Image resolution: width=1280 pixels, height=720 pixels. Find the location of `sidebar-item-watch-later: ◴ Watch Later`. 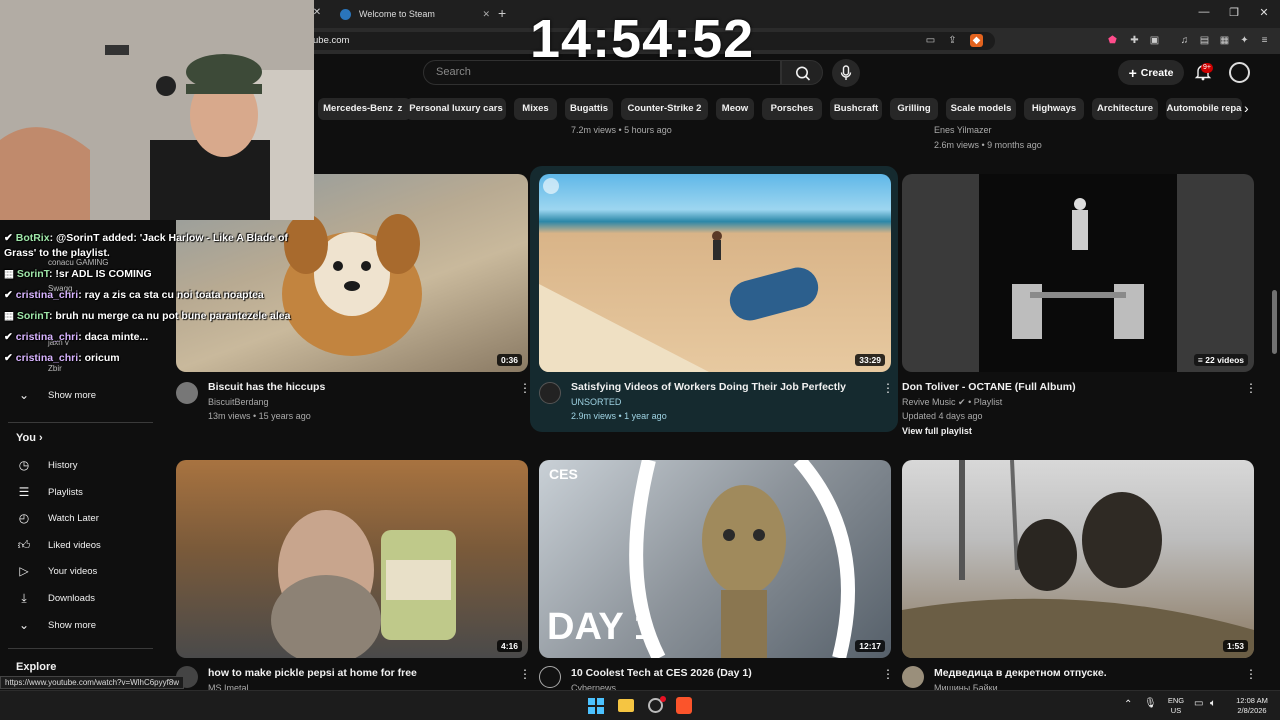

sidebar-item-watch-later: ◴ Watch Later is located at coordinates (80, 518).